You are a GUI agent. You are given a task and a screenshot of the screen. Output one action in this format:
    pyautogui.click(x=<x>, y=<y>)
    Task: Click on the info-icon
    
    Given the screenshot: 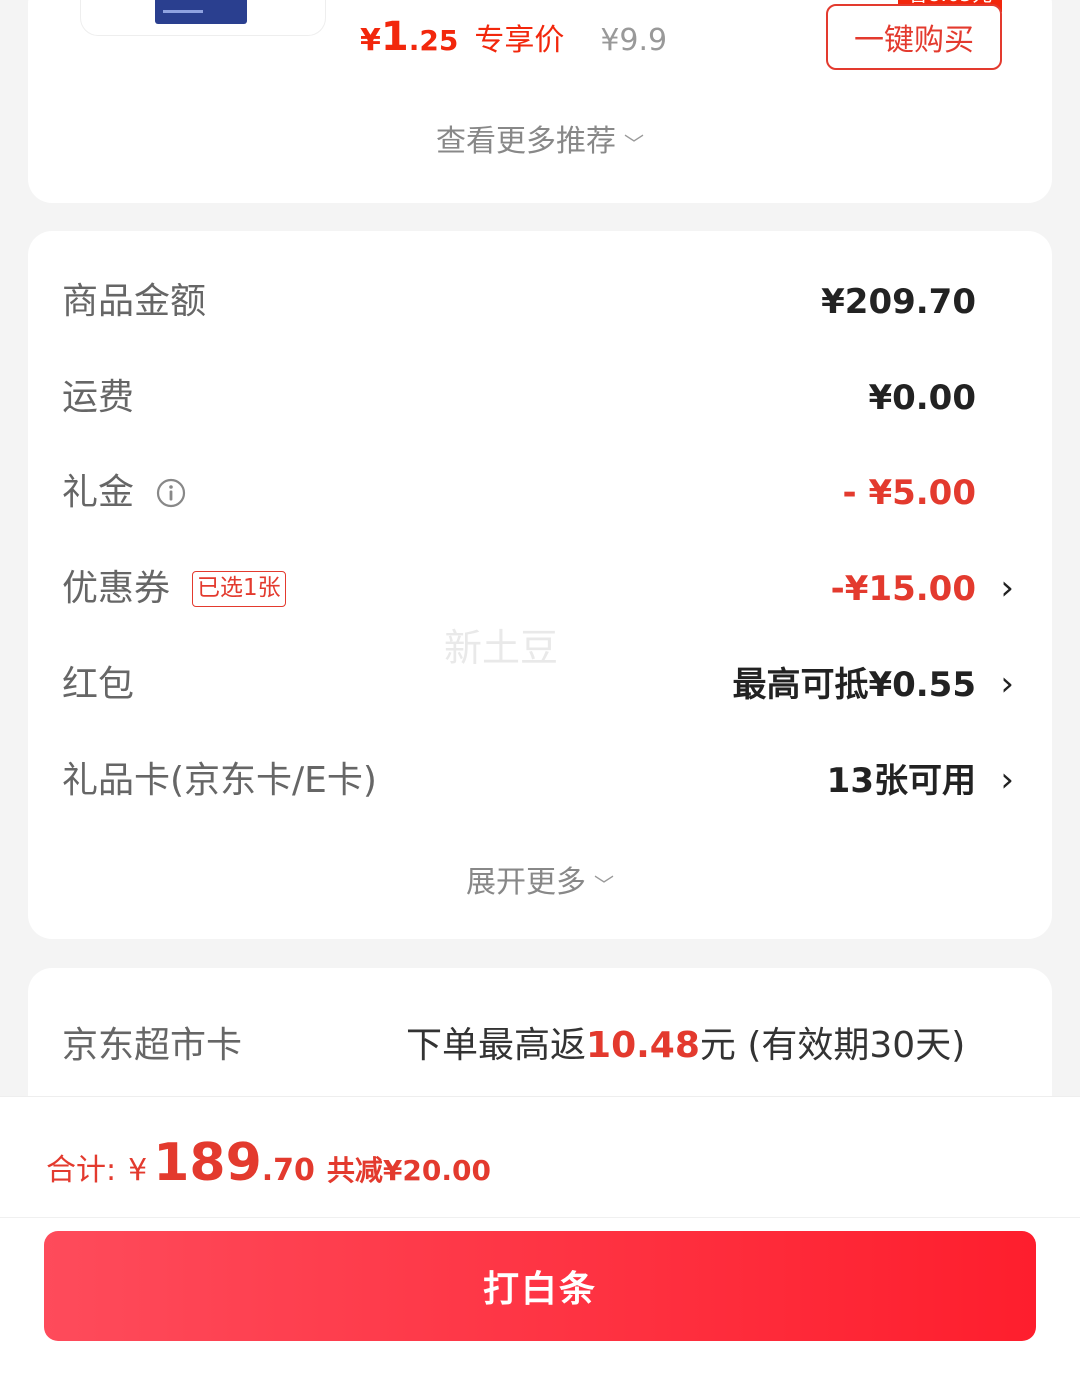 What is the action you would take?
    pyautogui.click(x=171, y=493)
    